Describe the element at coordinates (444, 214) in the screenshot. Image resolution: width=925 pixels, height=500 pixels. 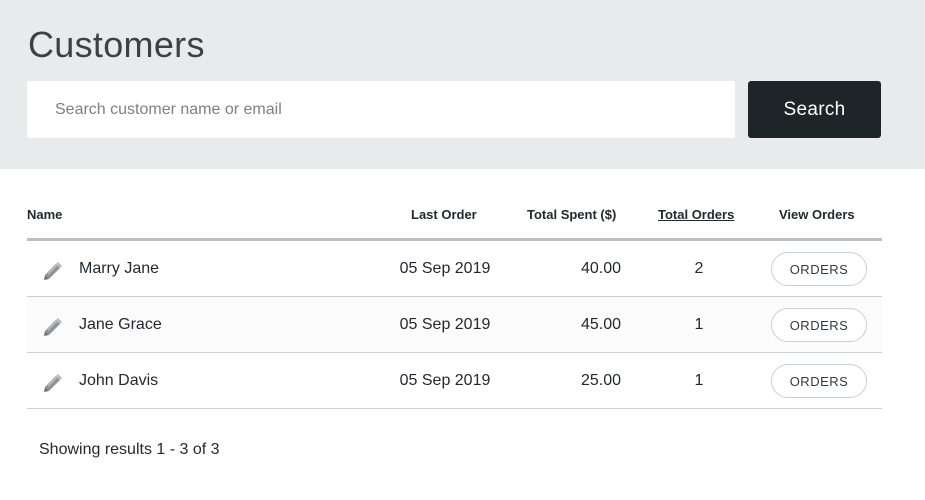
I see `column-header-last-order: Last Order` at that location.